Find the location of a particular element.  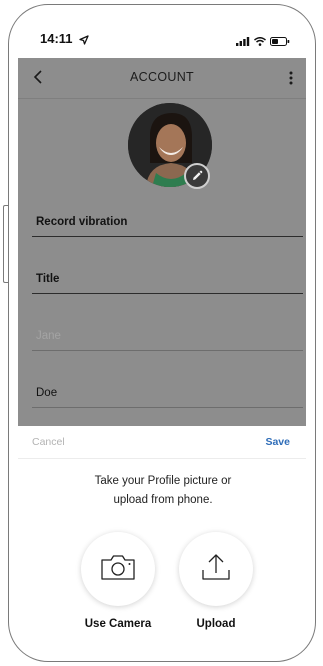

first-name-field: Jane is located at coordinates (167, 330).